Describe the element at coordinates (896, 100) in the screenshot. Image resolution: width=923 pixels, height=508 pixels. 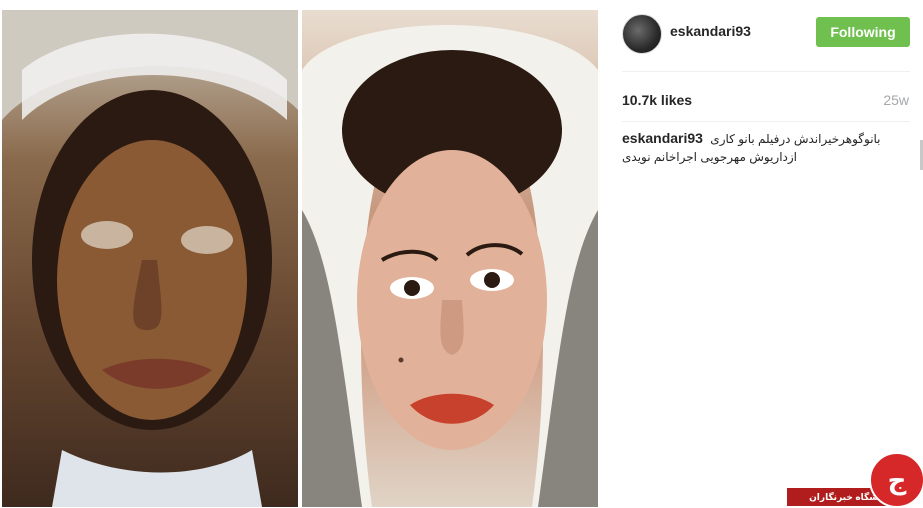
I see `post-age: 25w` at that location.